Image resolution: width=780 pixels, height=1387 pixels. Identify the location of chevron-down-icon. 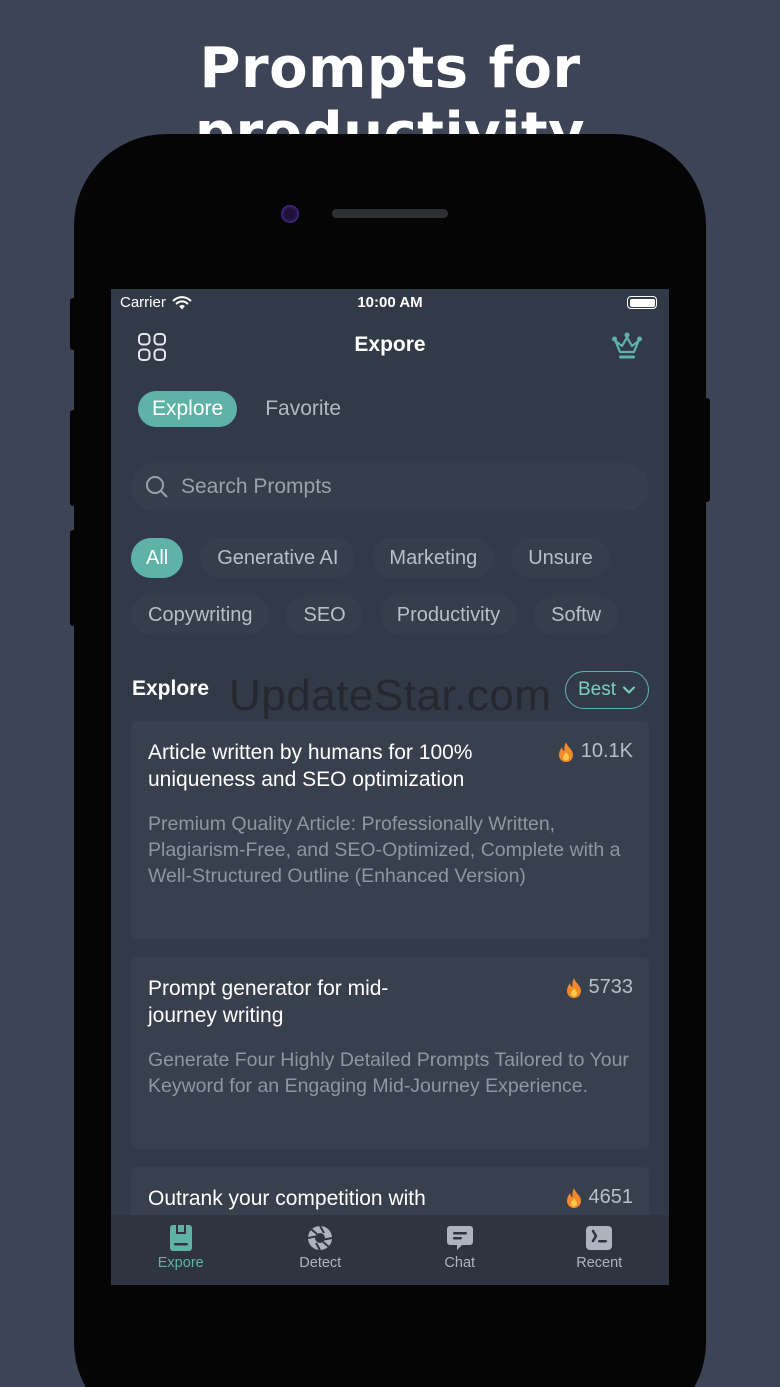
(629, 690).